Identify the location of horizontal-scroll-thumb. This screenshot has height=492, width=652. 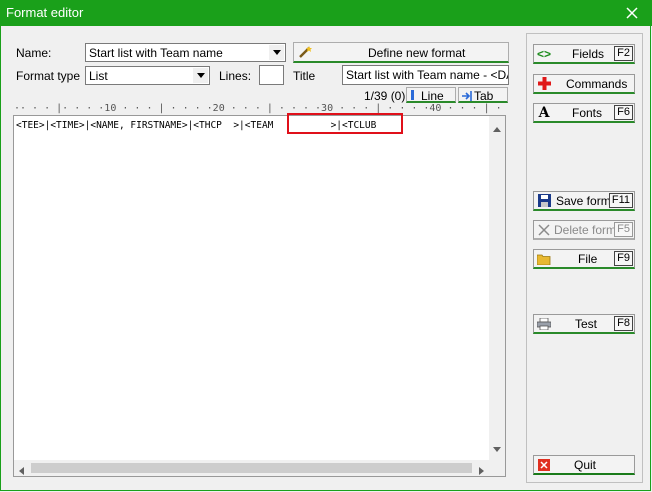
(251, 468).